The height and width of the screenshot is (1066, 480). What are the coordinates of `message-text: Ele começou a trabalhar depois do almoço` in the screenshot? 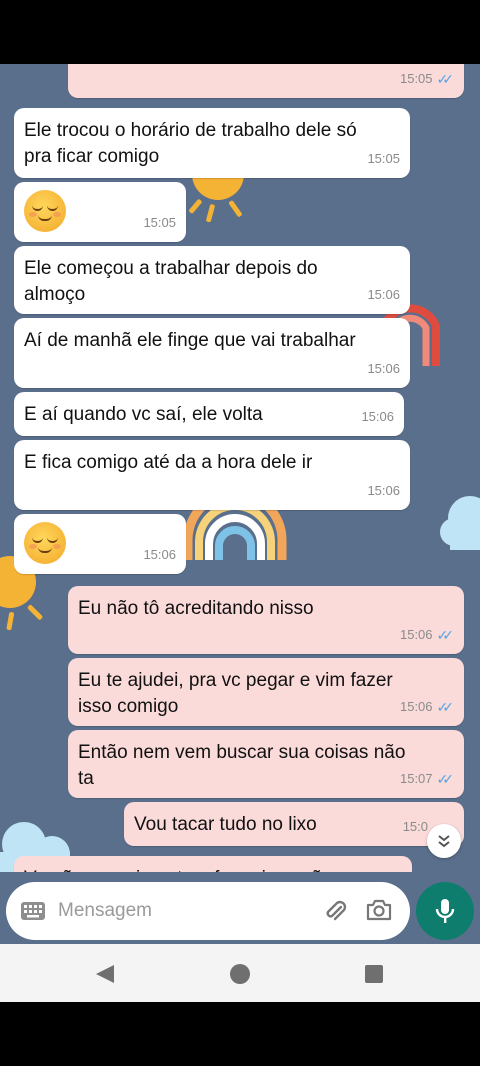 It's located at (171, 281).